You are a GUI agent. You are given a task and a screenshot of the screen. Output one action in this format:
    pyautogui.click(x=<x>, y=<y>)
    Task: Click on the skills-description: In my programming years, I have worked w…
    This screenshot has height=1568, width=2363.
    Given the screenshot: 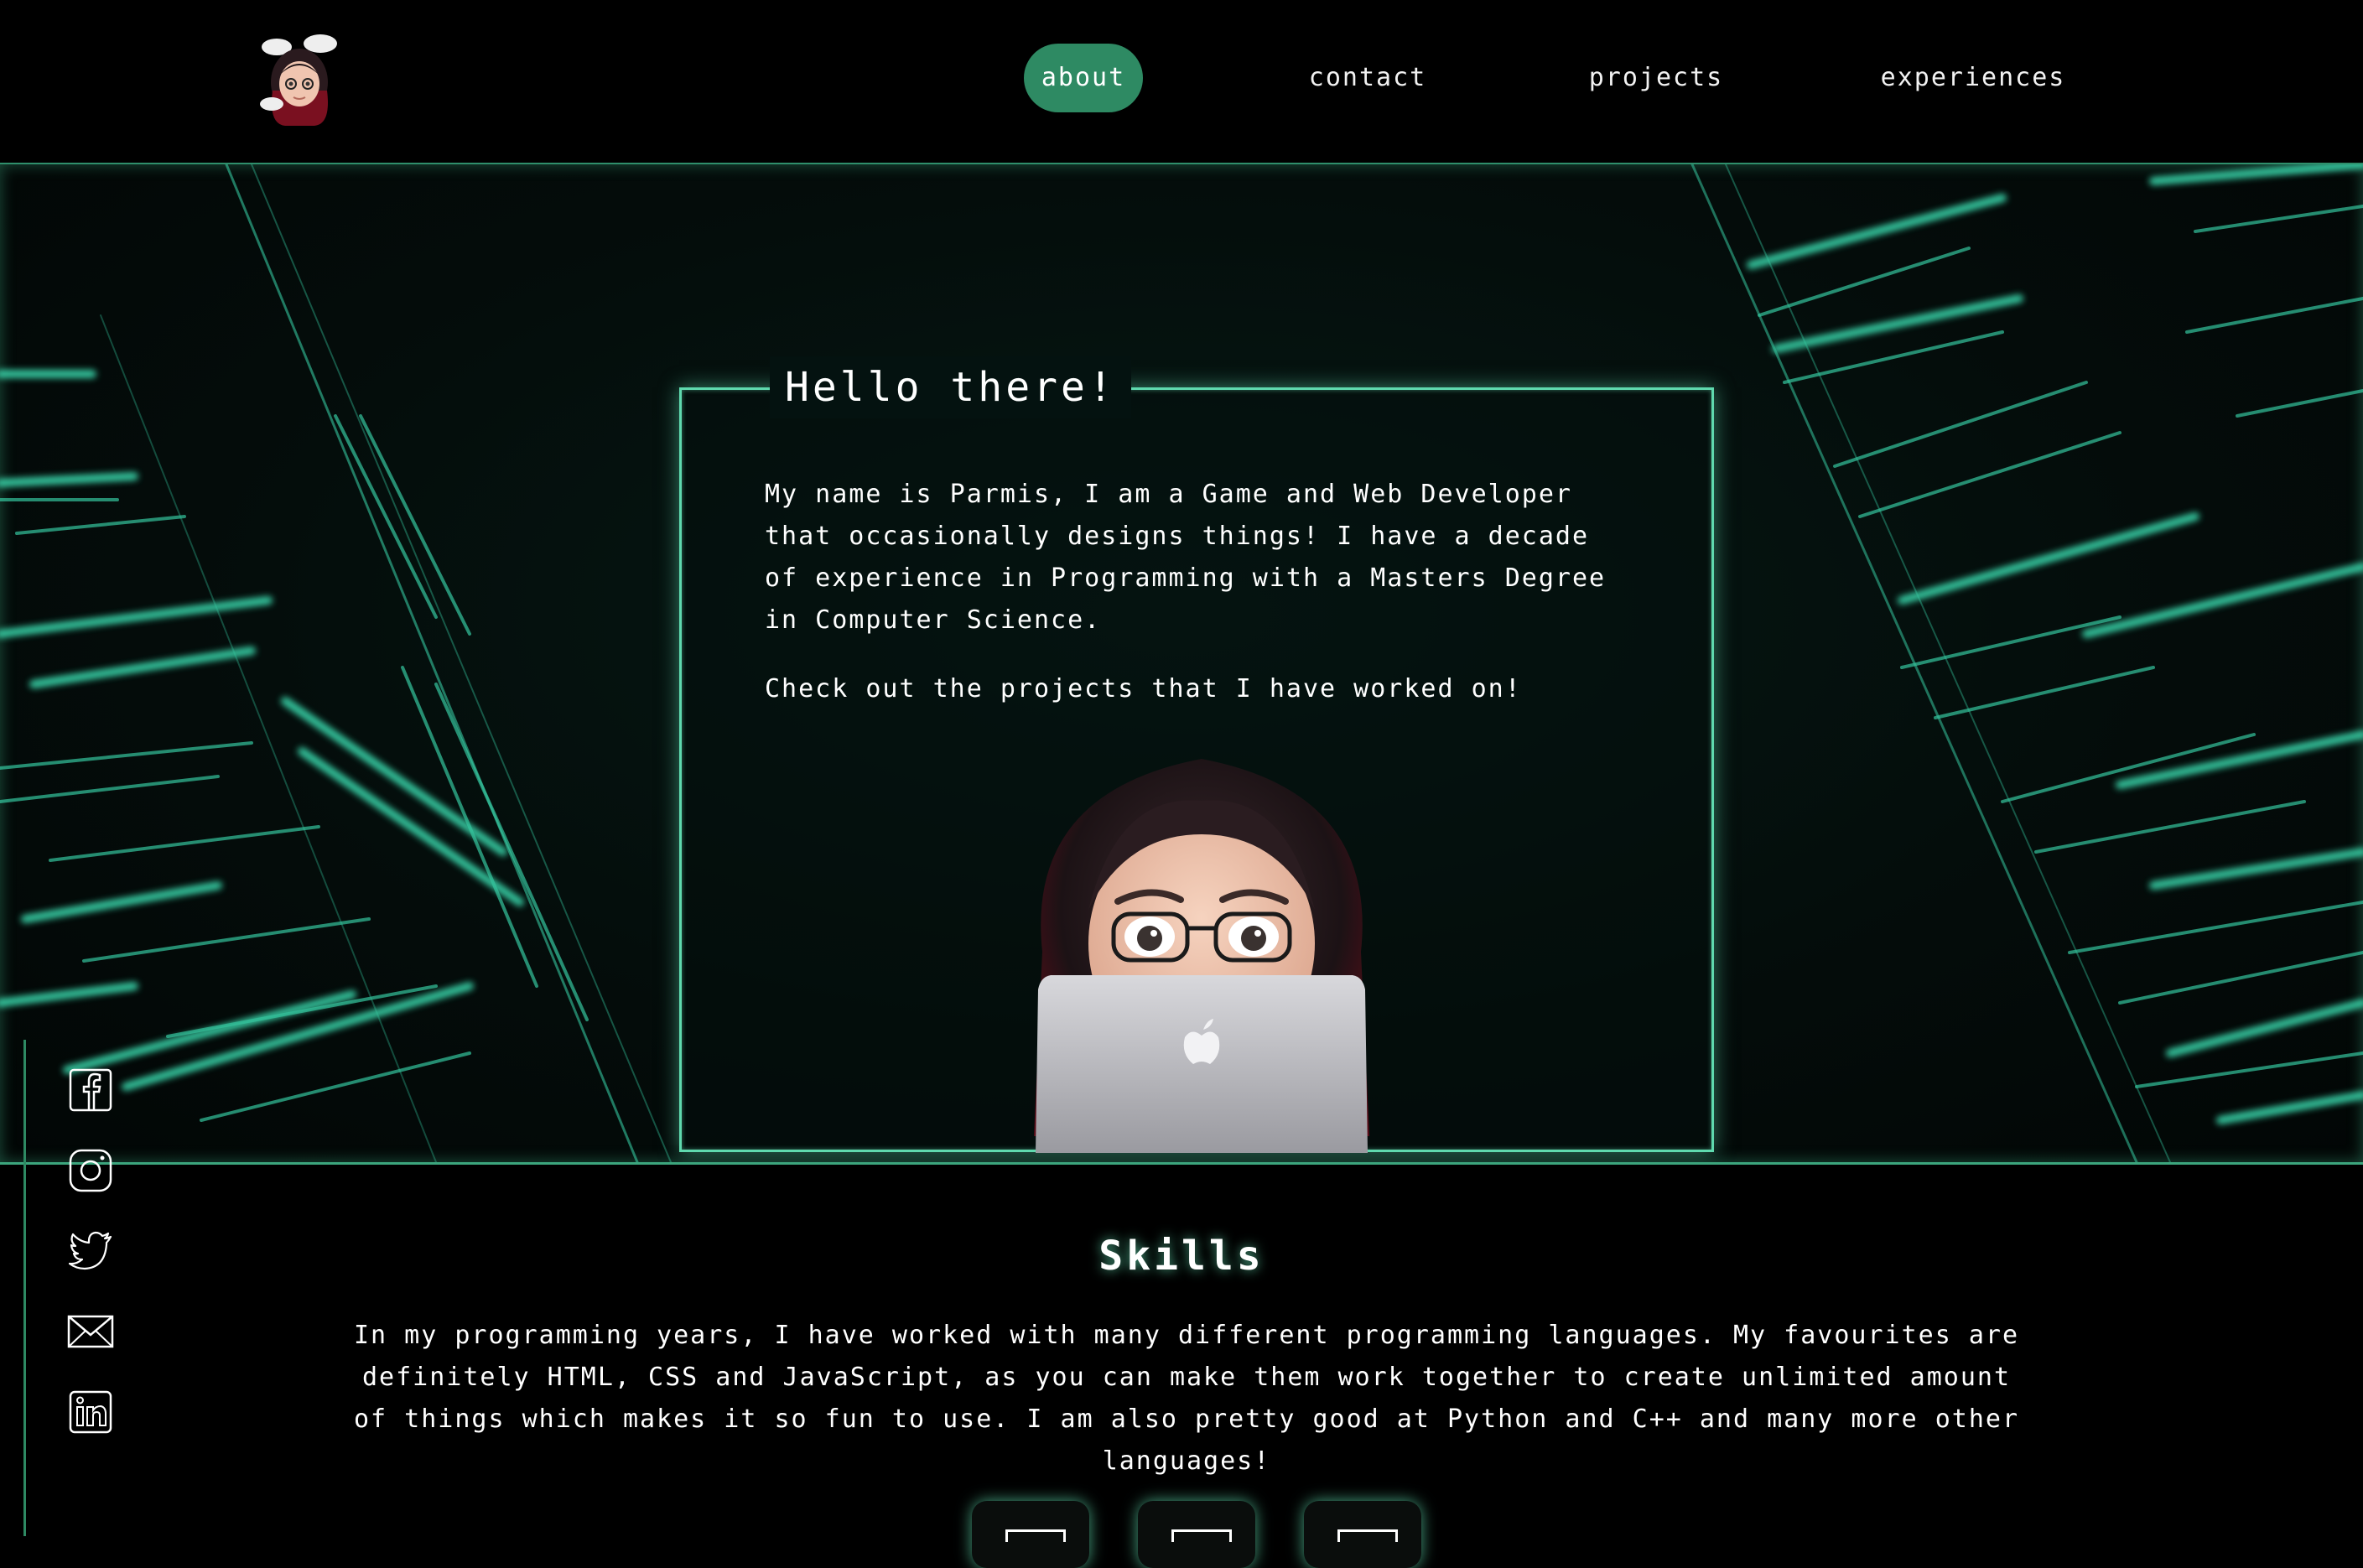 What is the action you would take?
    pyautogui.click(x=1186, y=1398)
    